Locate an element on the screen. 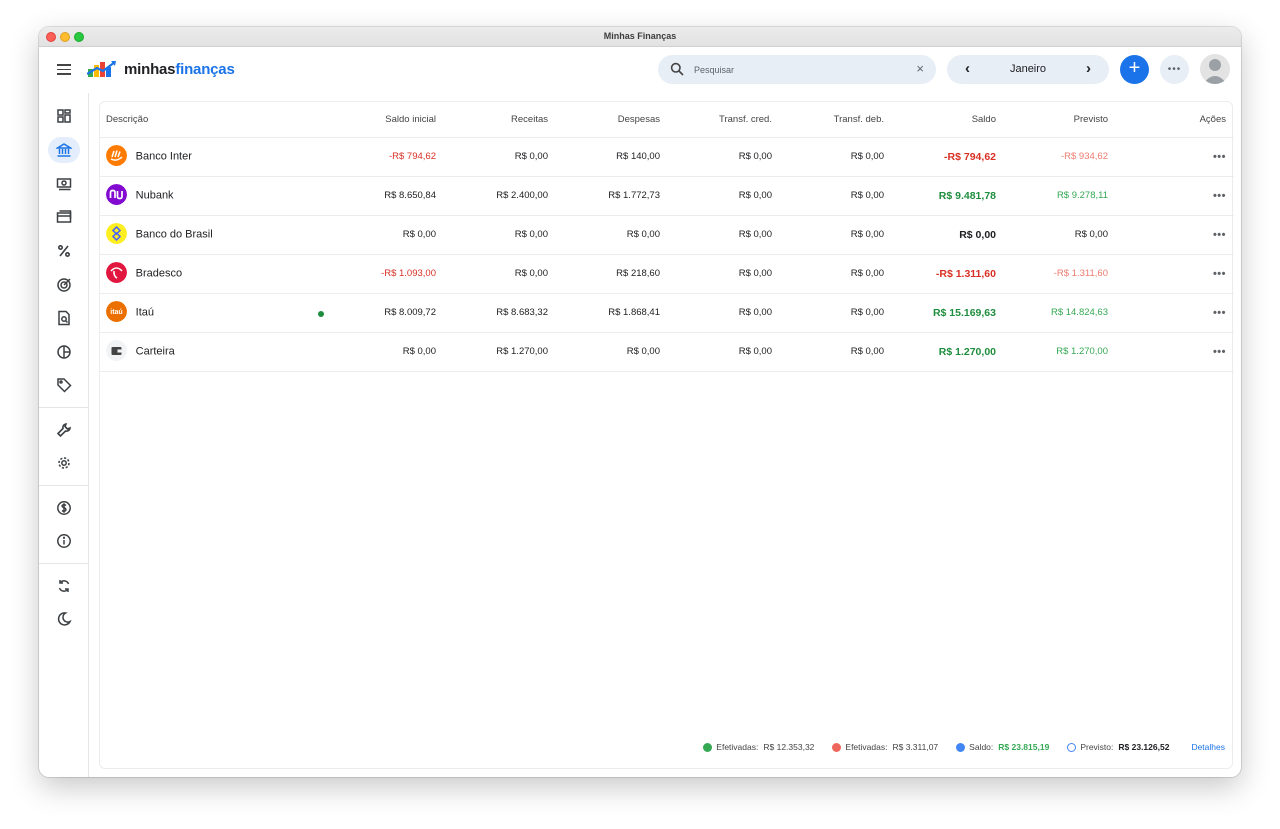 The image size is (1280, 829). clear-search-icon: × is located at coordinates (920, 68).